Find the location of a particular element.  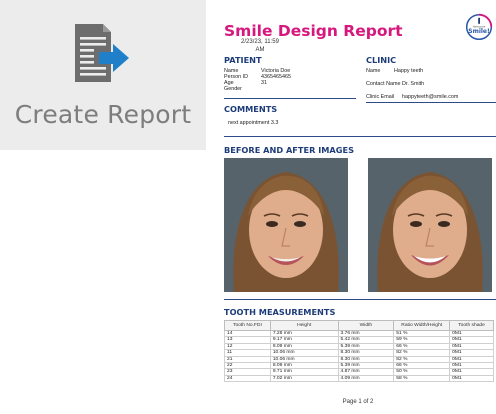

table-cell: 4.09 mm is located at coordinates (366, 378).